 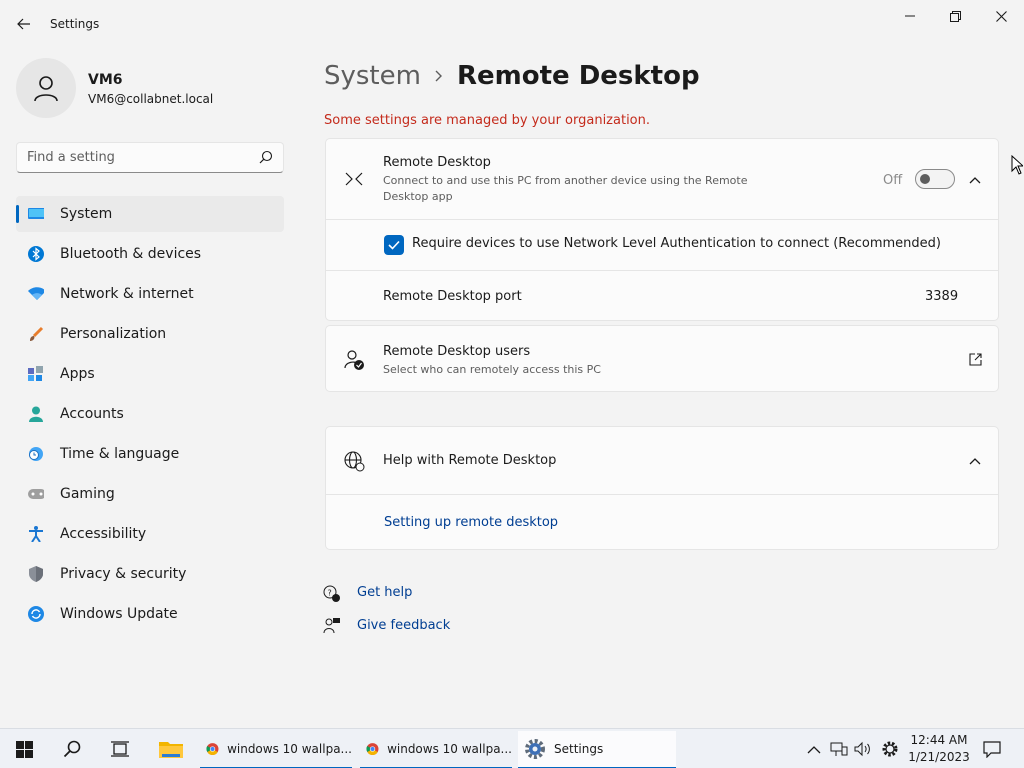 I want to click on sidebar-item-privacy: Privacy & security, so click(x=150, y=574).